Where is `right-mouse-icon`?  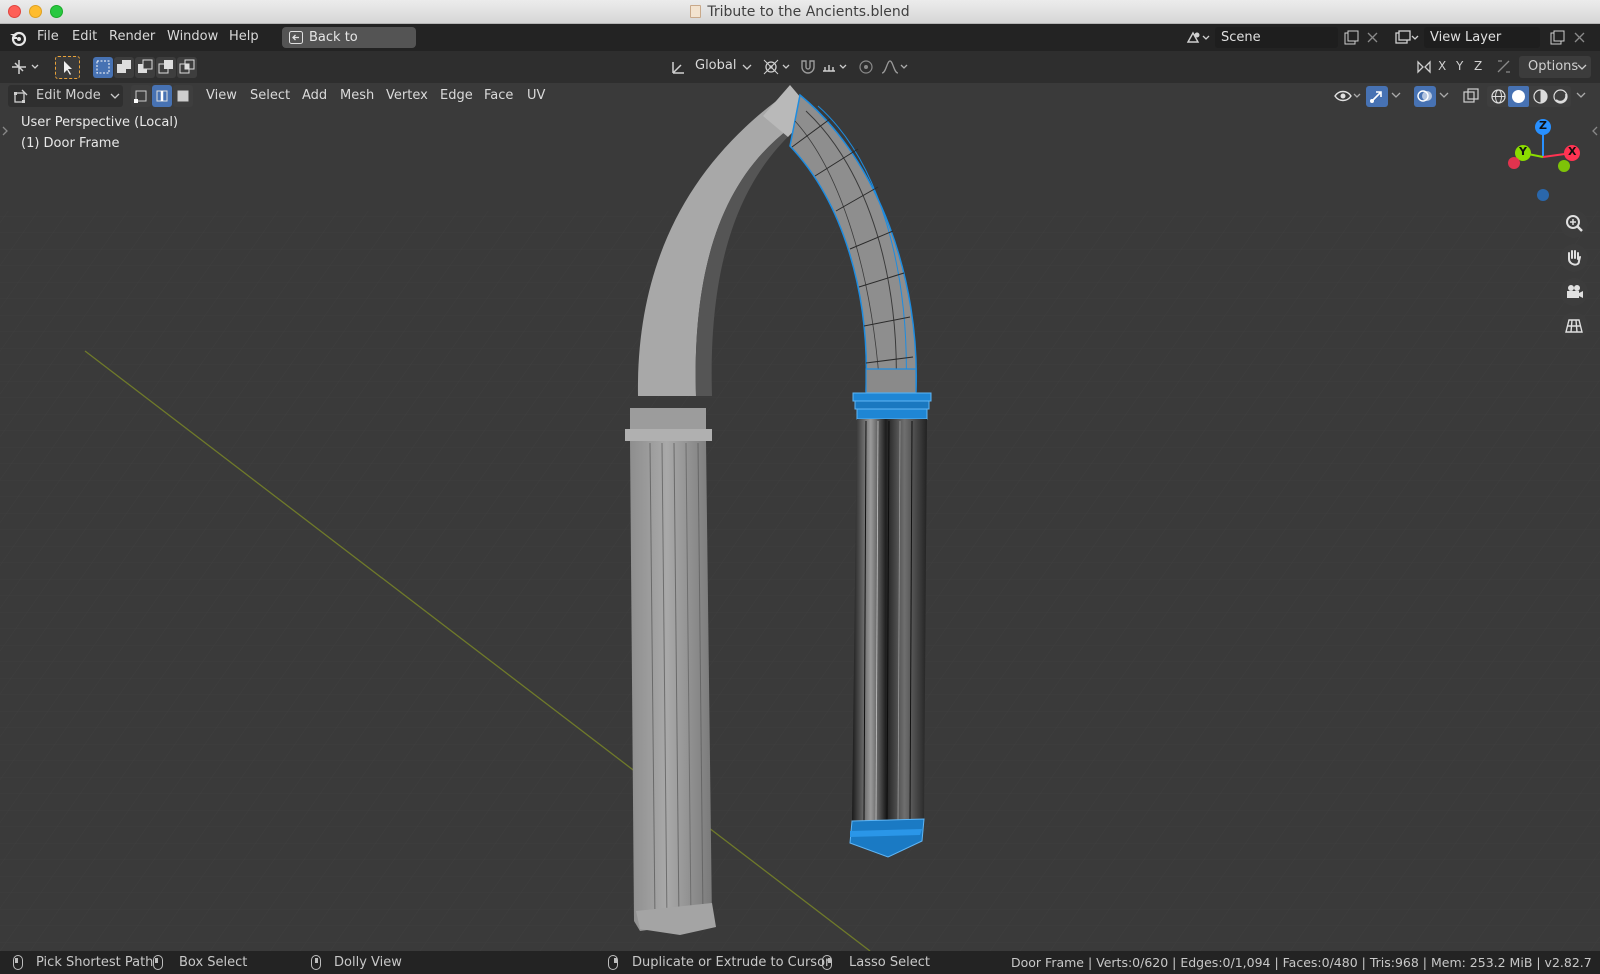 right-mouse-icon is located at coordinates (613, 962).